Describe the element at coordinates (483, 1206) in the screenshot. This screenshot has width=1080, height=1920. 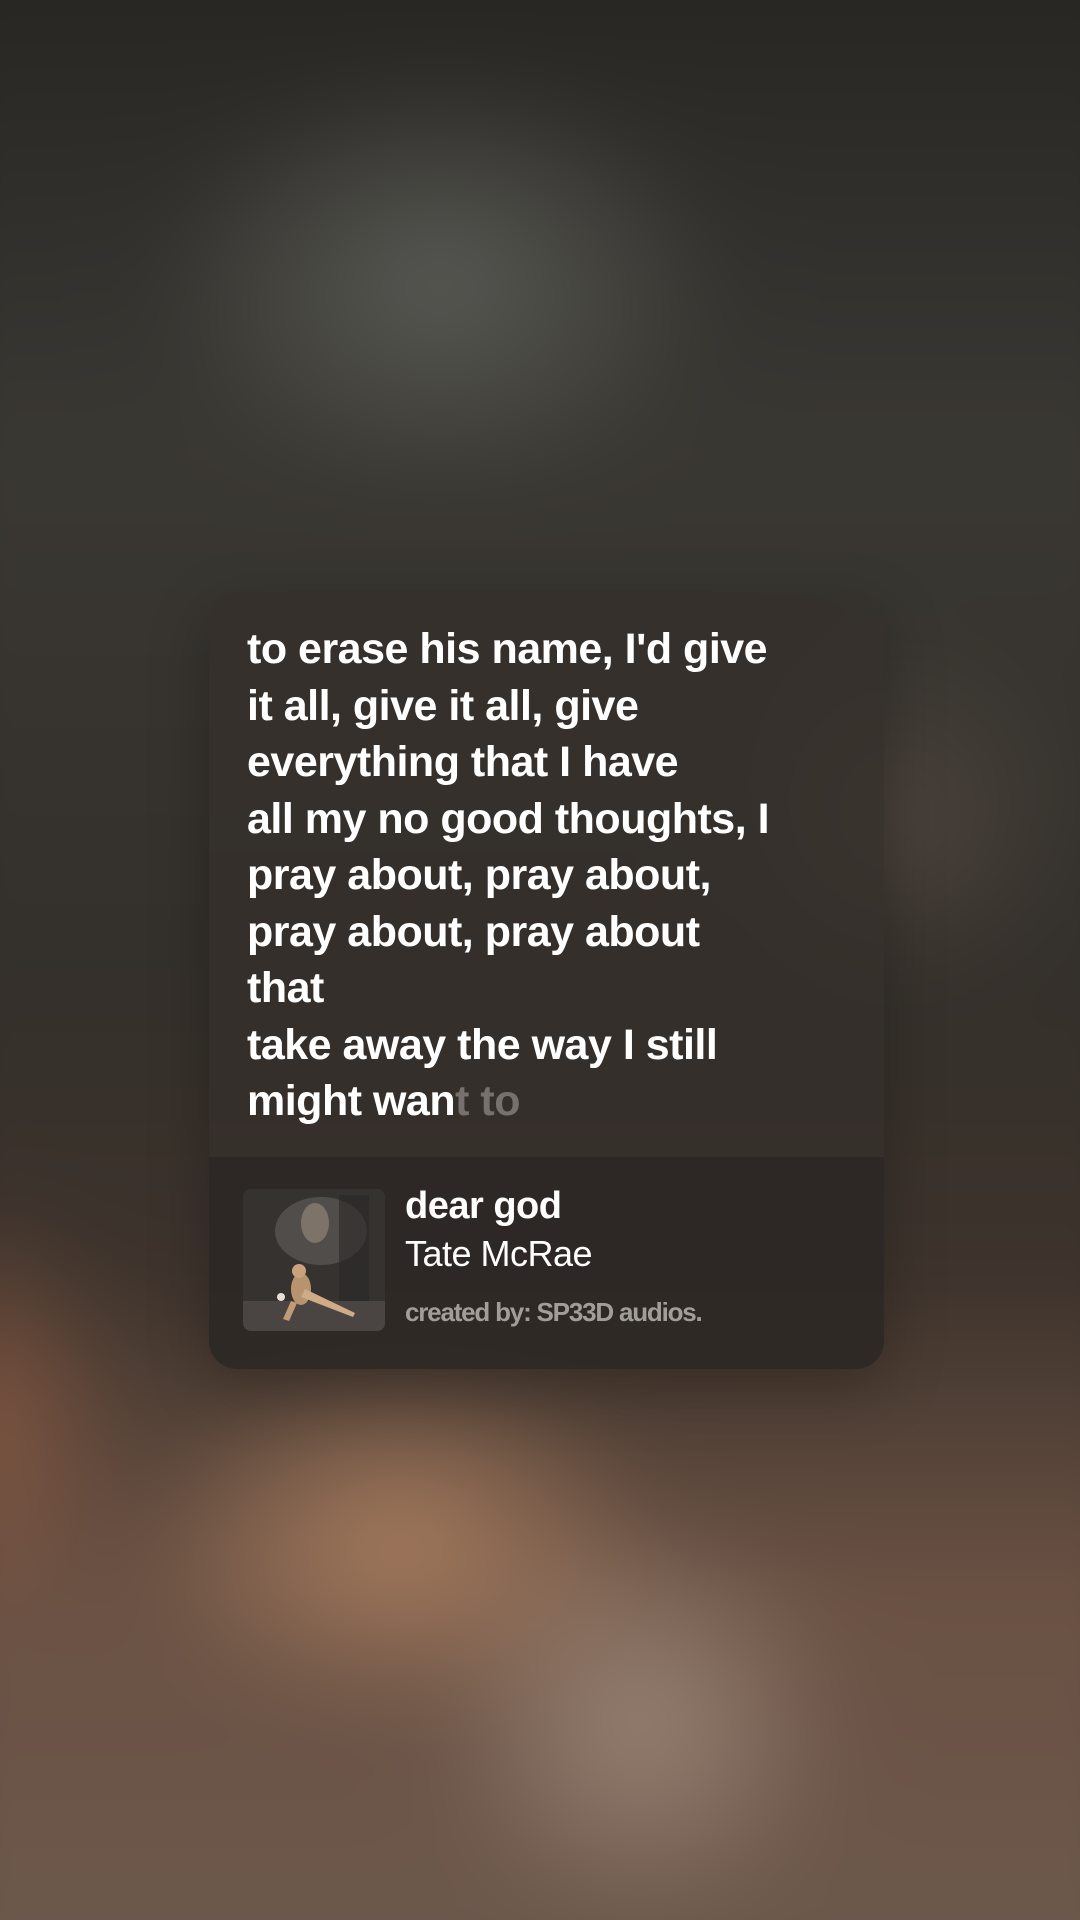
I see `song-title: dear god` at that location.